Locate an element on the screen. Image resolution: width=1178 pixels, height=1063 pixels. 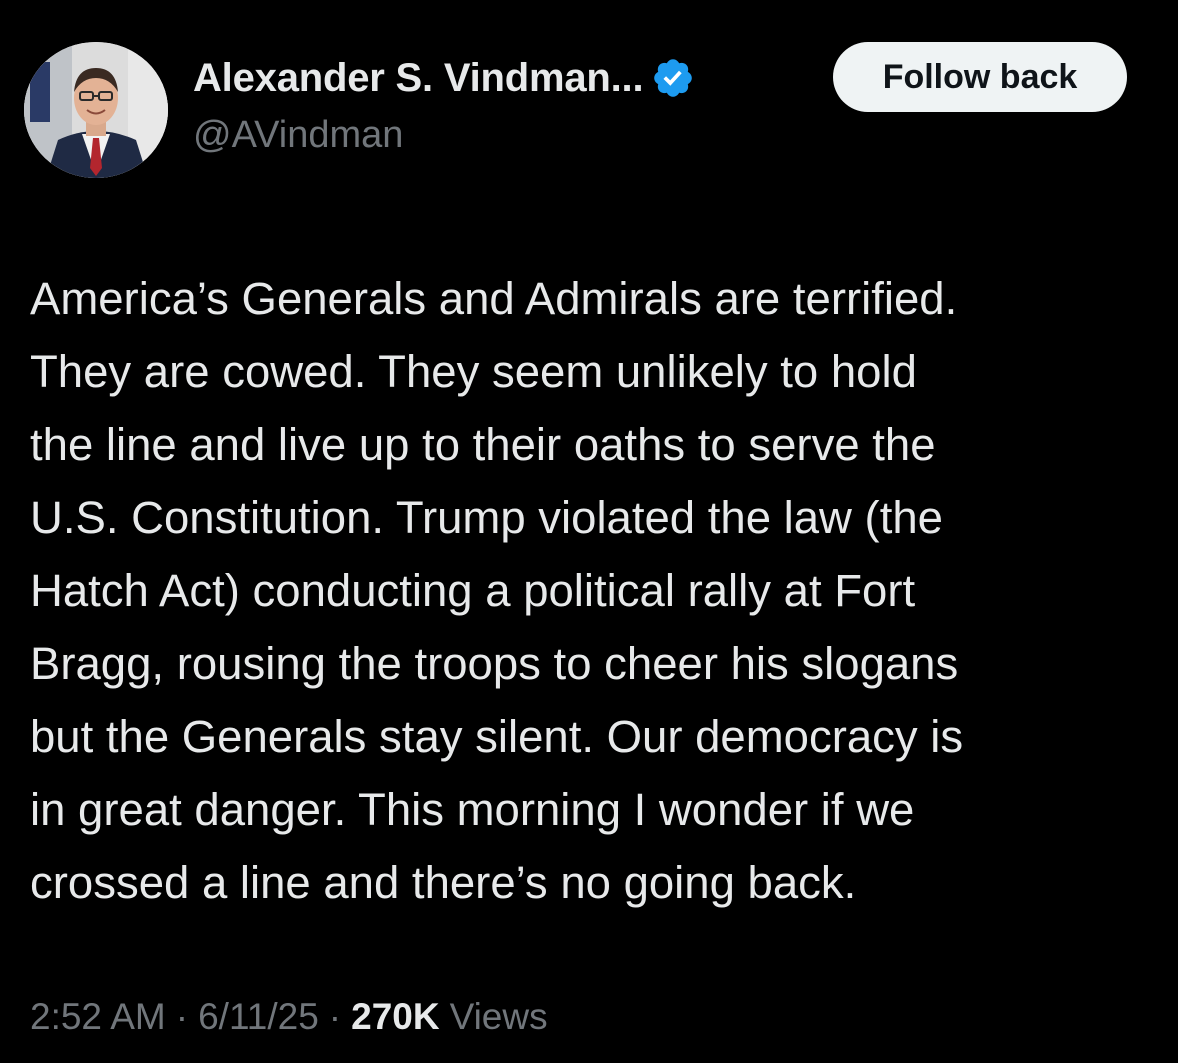
tweet-date: 6/11/25 is located at coordinates (258, 1017).